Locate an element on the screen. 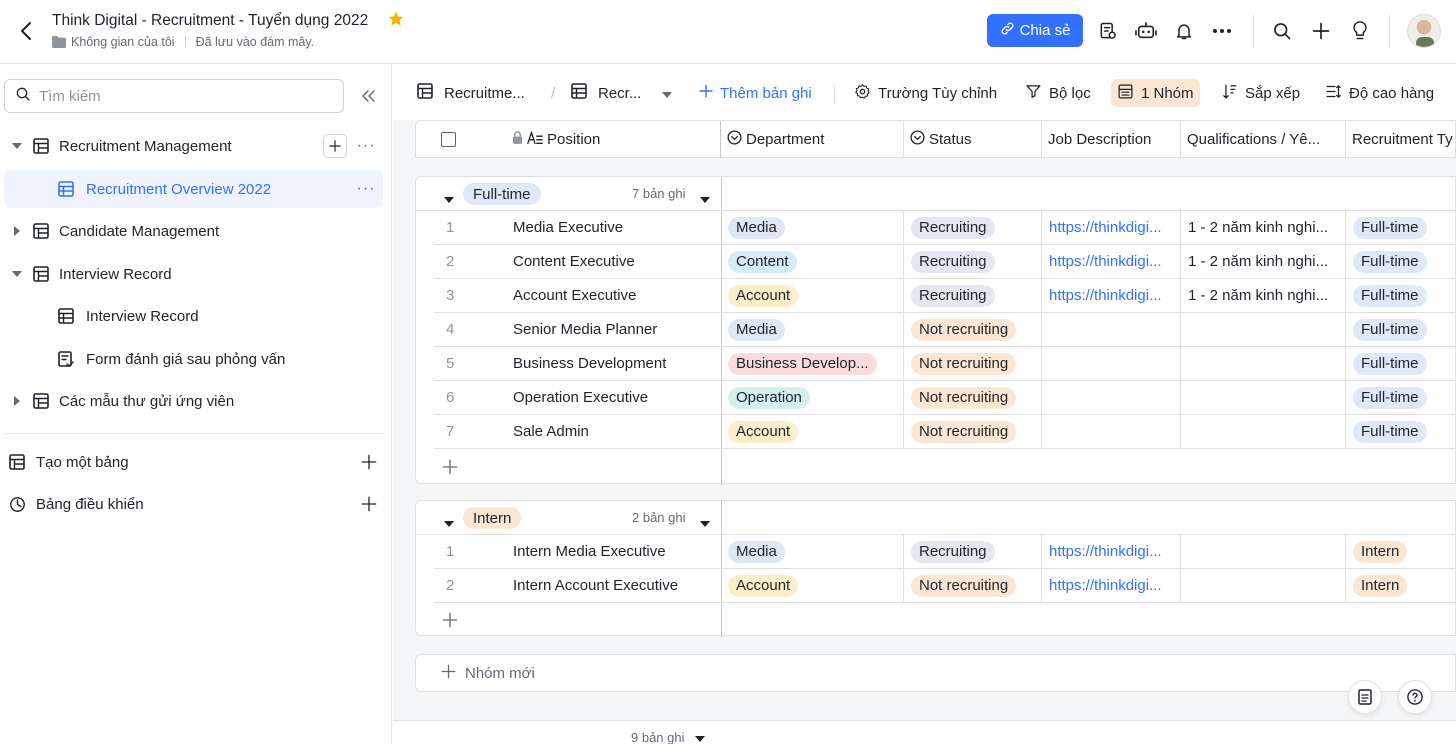 This screenshot has height=744, width=1456. sidebar-item-recruitment-overview: Recruitment Overview 2022 ··· is located at coordinates (193, 189).